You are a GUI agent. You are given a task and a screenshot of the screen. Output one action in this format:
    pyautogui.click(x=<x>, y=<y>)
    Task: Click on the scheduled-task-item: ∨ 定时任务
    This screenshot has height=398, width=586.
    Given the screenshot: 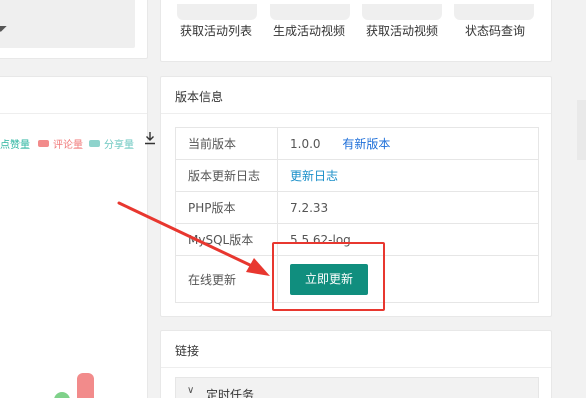 What is the action you would take?
    pyautogui.click(x=357, y=387)
    